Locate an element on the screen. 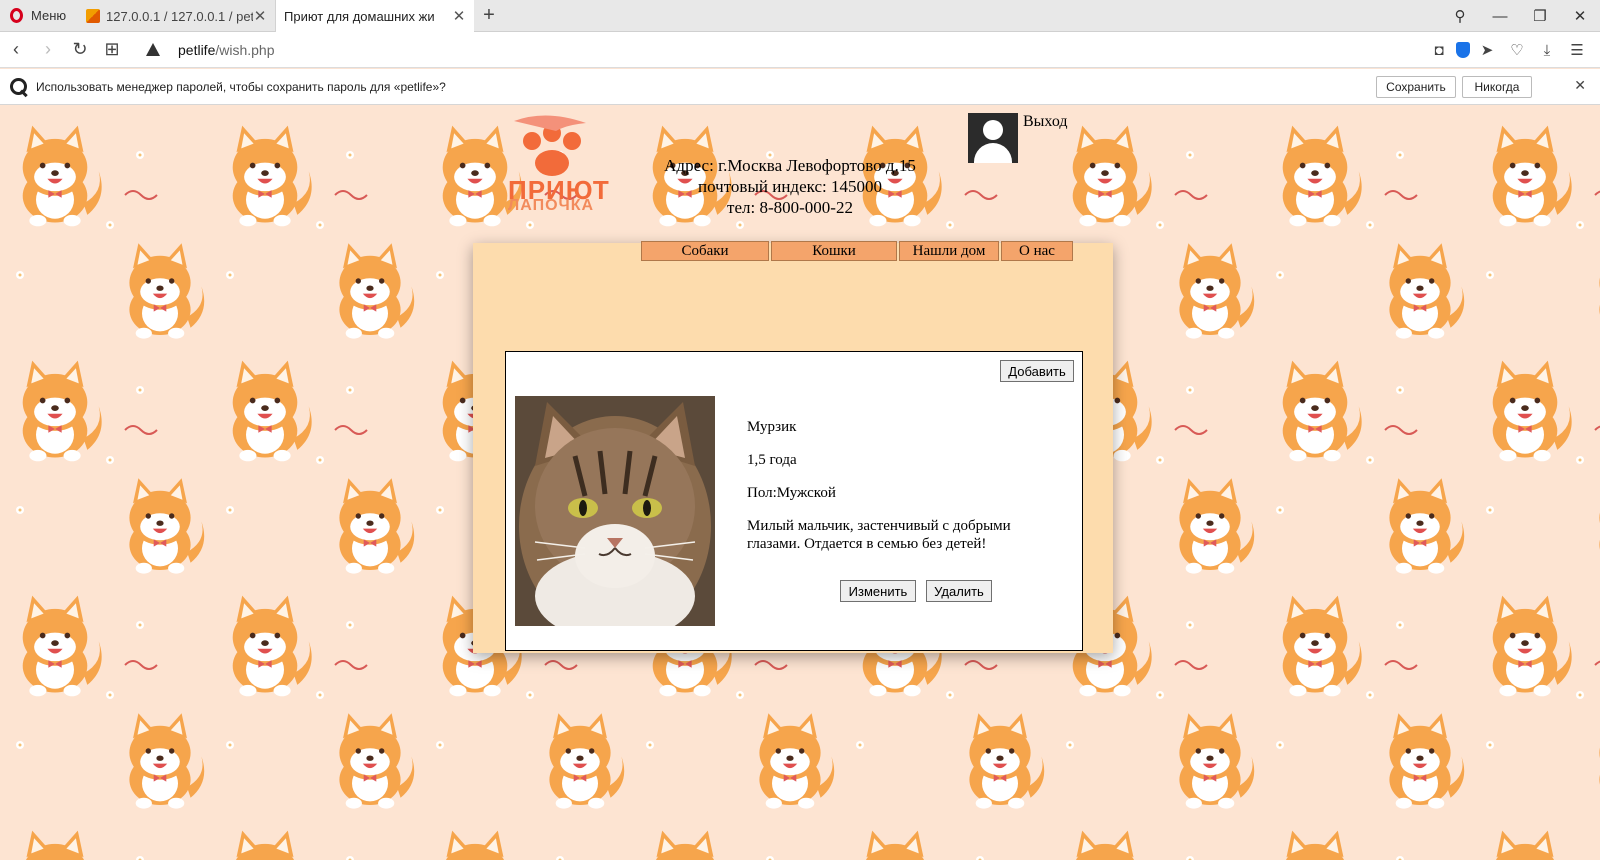 This screenshot has width=1600, height=860. url-path: /wish.php is located at coordinates (245, 49).